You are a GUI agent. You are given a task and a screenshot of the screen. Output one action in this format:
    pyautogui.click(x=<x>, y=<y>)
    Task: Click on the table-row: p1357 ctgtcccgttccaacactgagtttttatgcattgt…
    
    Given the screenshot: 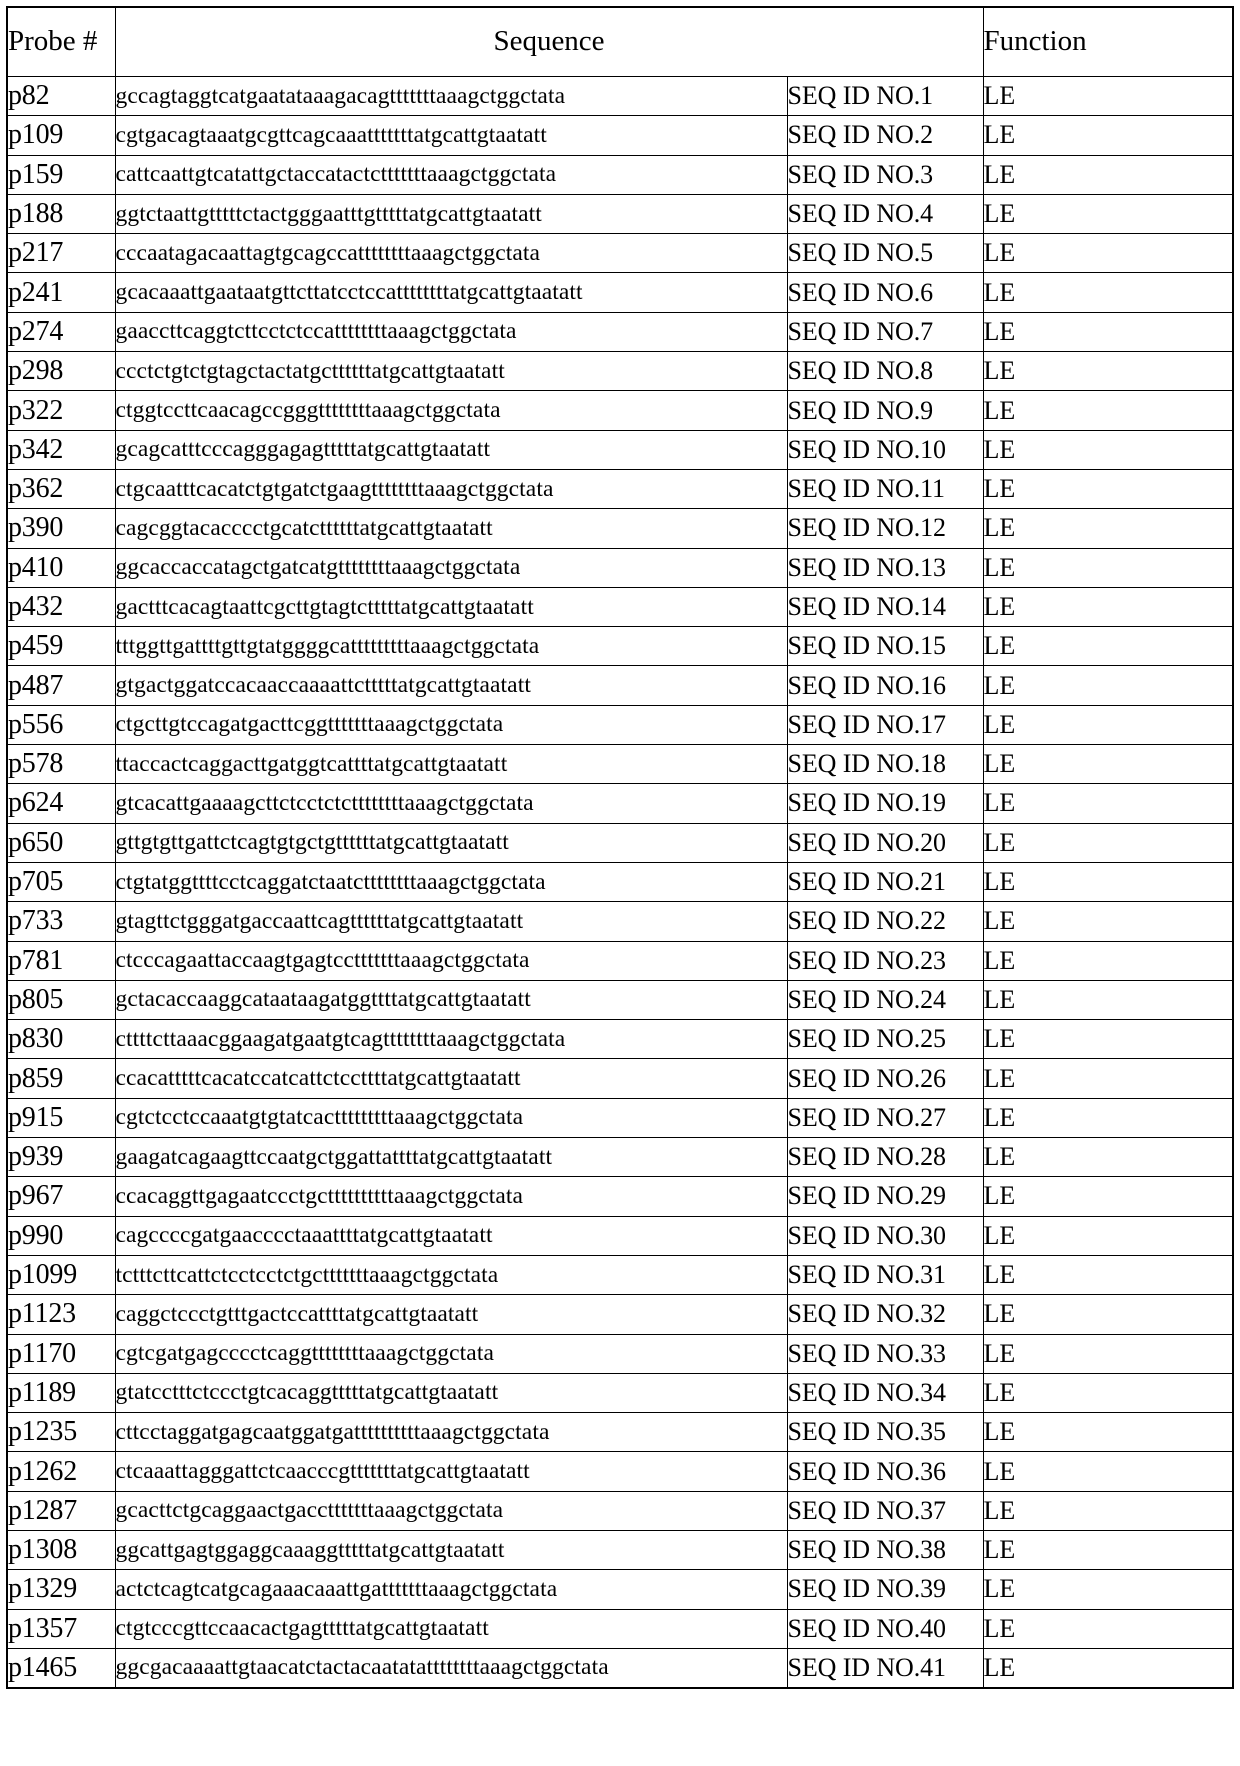 What is the action you would take?
    pyautogui.click(x=620, y=1628)
    